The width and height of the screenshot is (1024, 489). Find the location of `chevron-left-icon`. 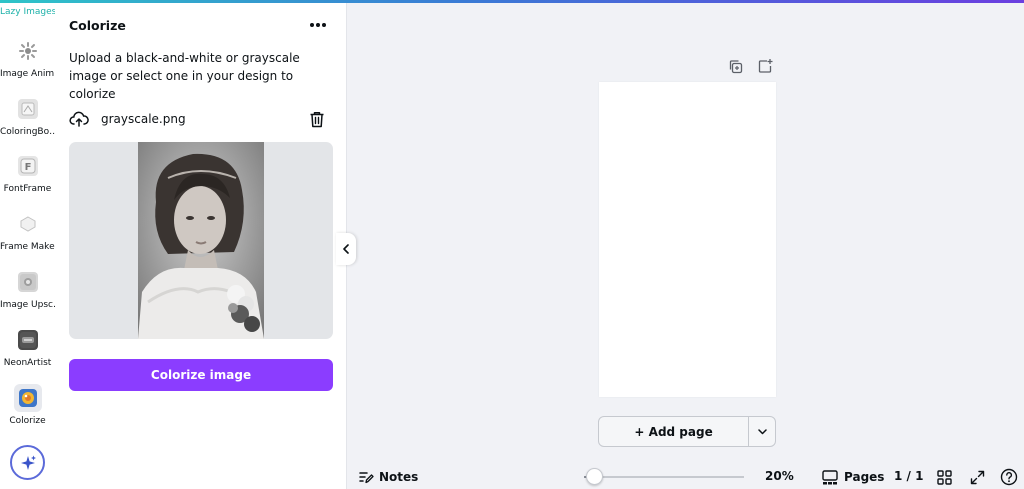

chevron-left-icon is located at coordinates (346, 249).